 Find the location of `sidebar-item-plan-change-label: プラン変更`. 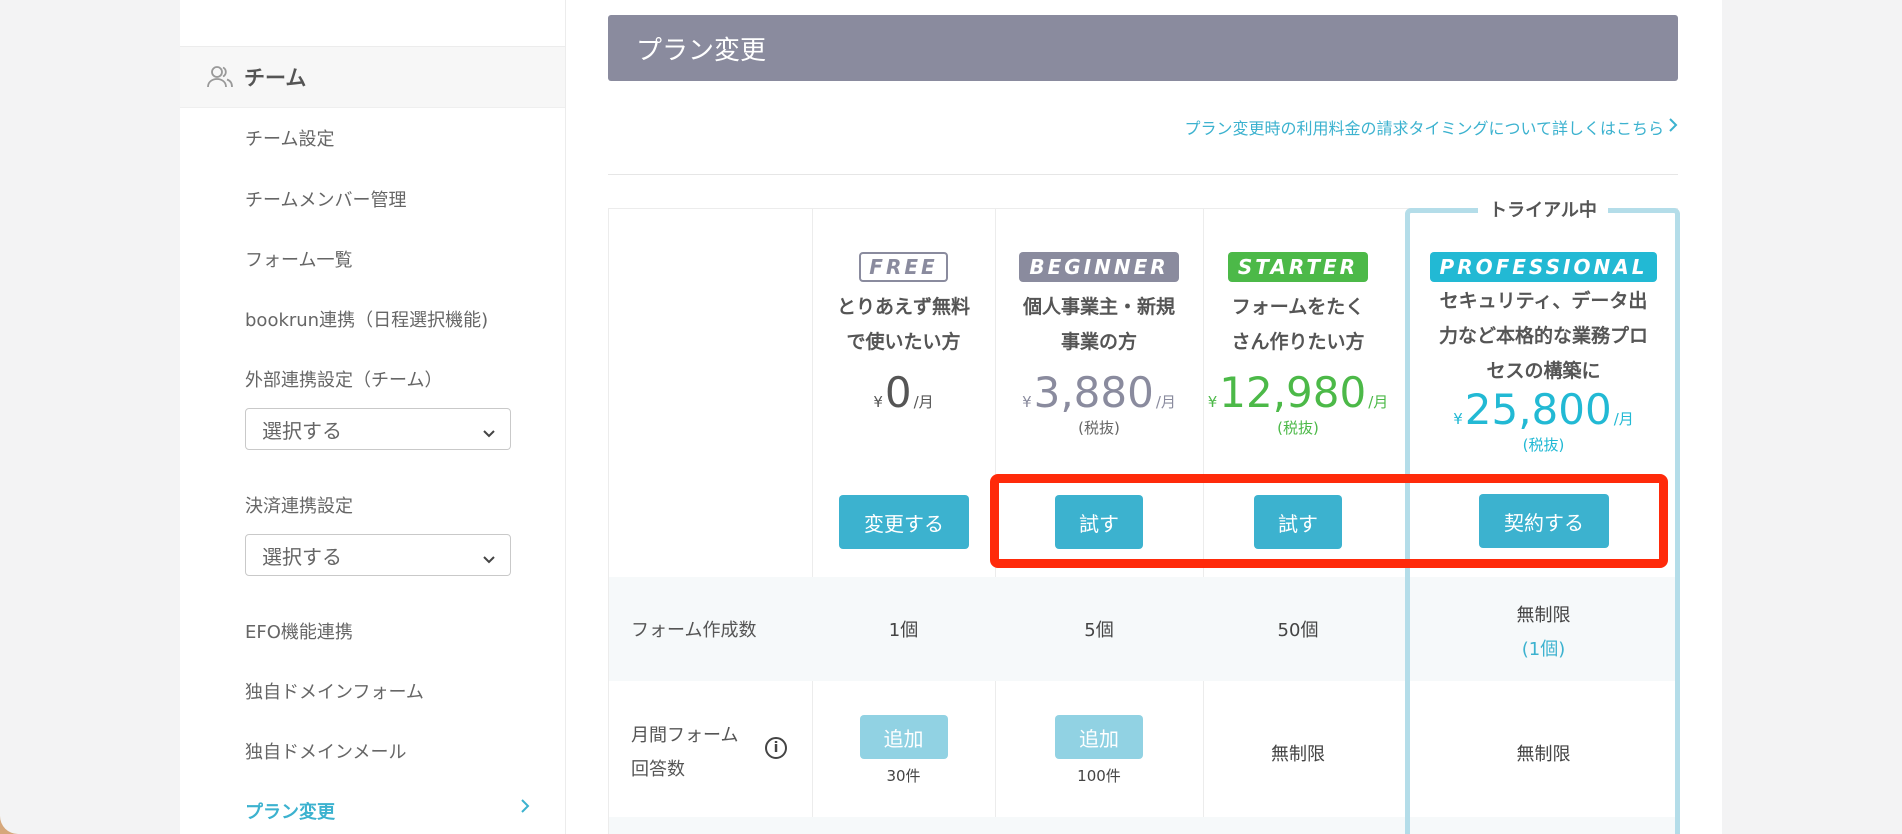

sidebar-item-plan-change-label: プラン変更 is located at coordinates (290, 812).